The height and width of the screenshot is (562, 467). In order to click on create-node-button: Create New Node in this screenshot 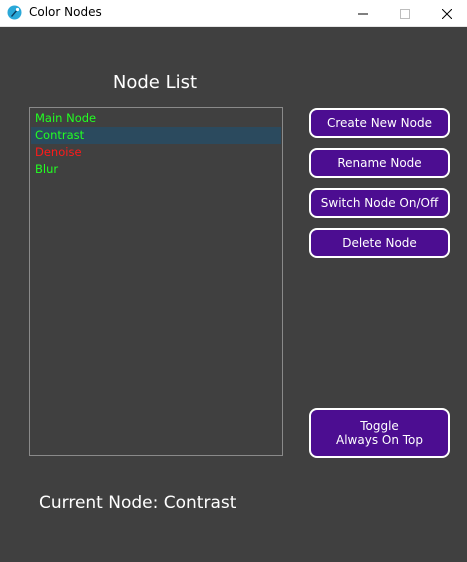, I will do `click(379, 123)`.